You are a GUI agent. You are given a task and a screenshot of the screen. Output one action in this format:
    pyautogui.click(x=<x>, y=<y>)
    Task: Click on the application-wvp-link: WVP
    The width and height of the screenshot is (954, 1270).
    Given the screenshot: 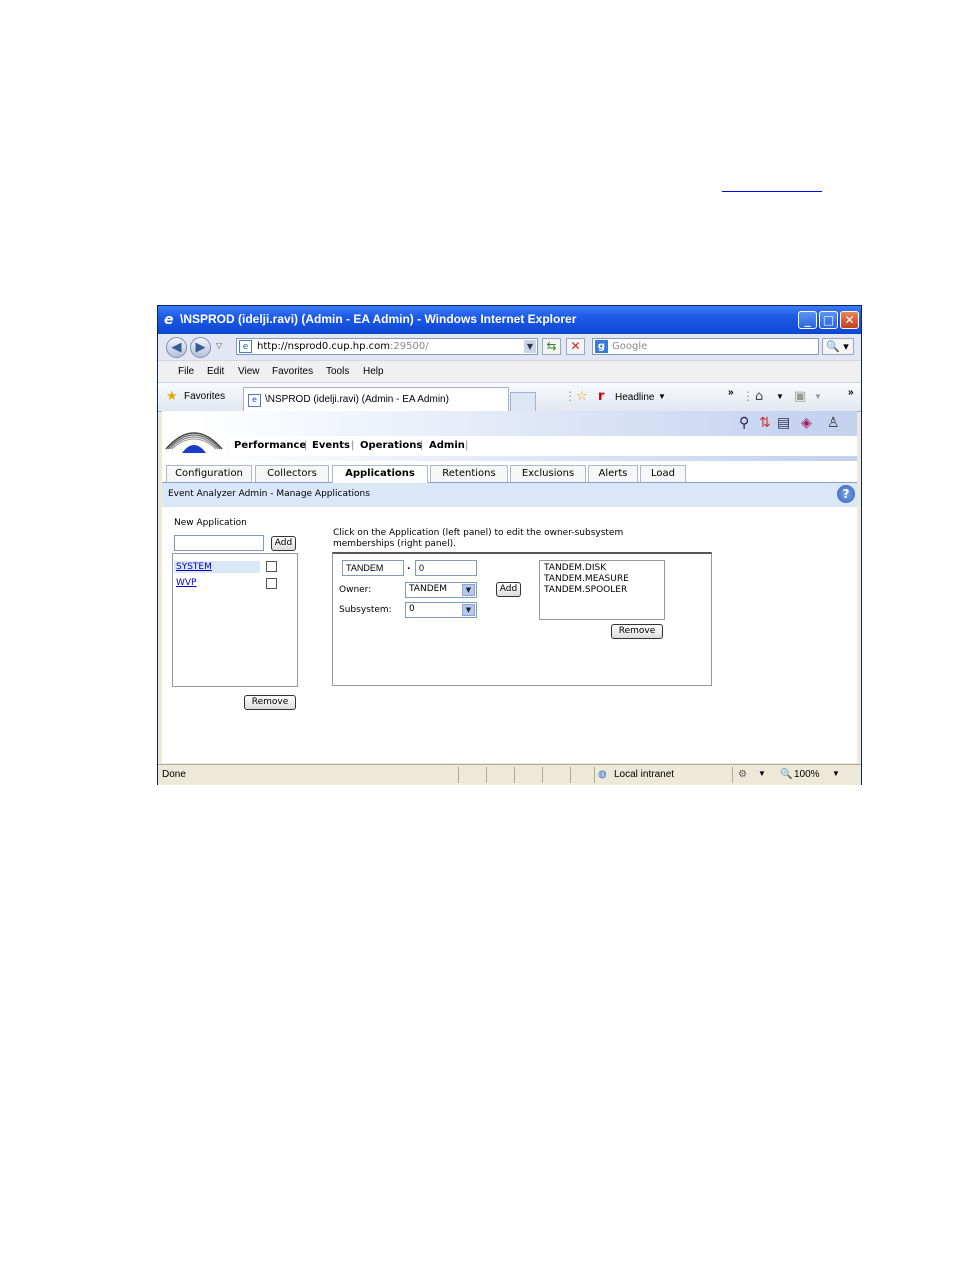 What is the action you would take?
    pyautogui.click(x=186, y=583)
    